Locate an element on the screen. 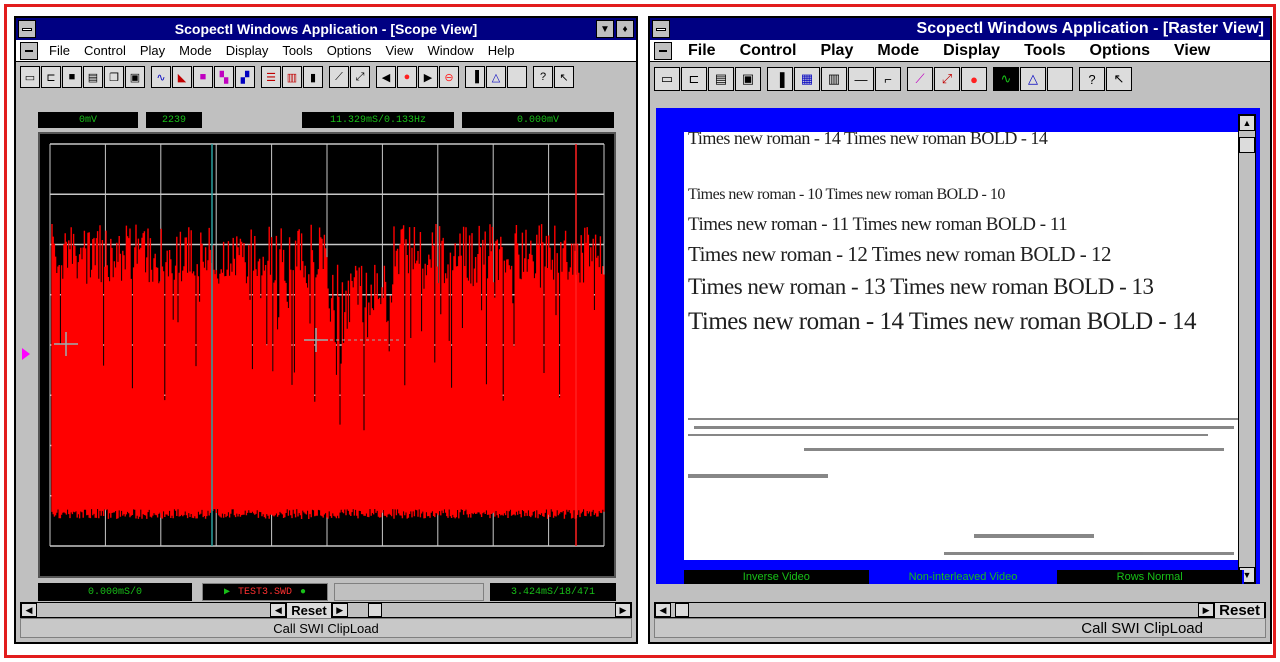  step-icon: ⌐ is located at coordinates (888, 79).